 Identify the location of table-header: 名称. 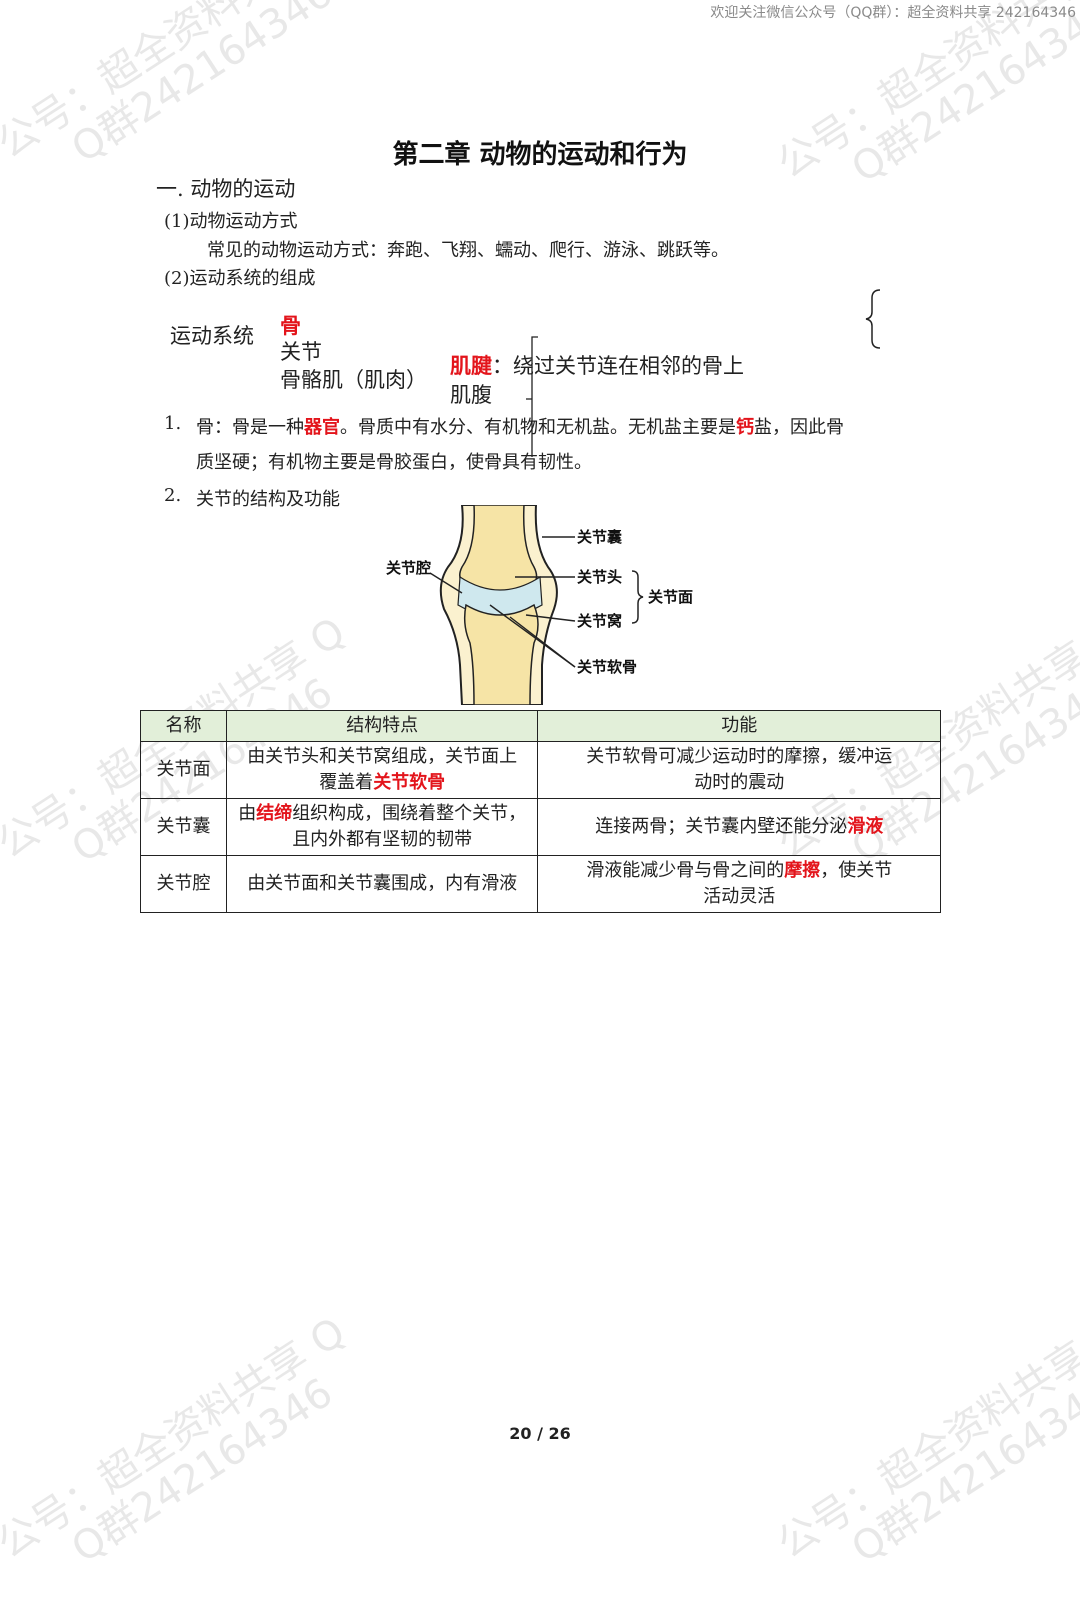
(183, 726).